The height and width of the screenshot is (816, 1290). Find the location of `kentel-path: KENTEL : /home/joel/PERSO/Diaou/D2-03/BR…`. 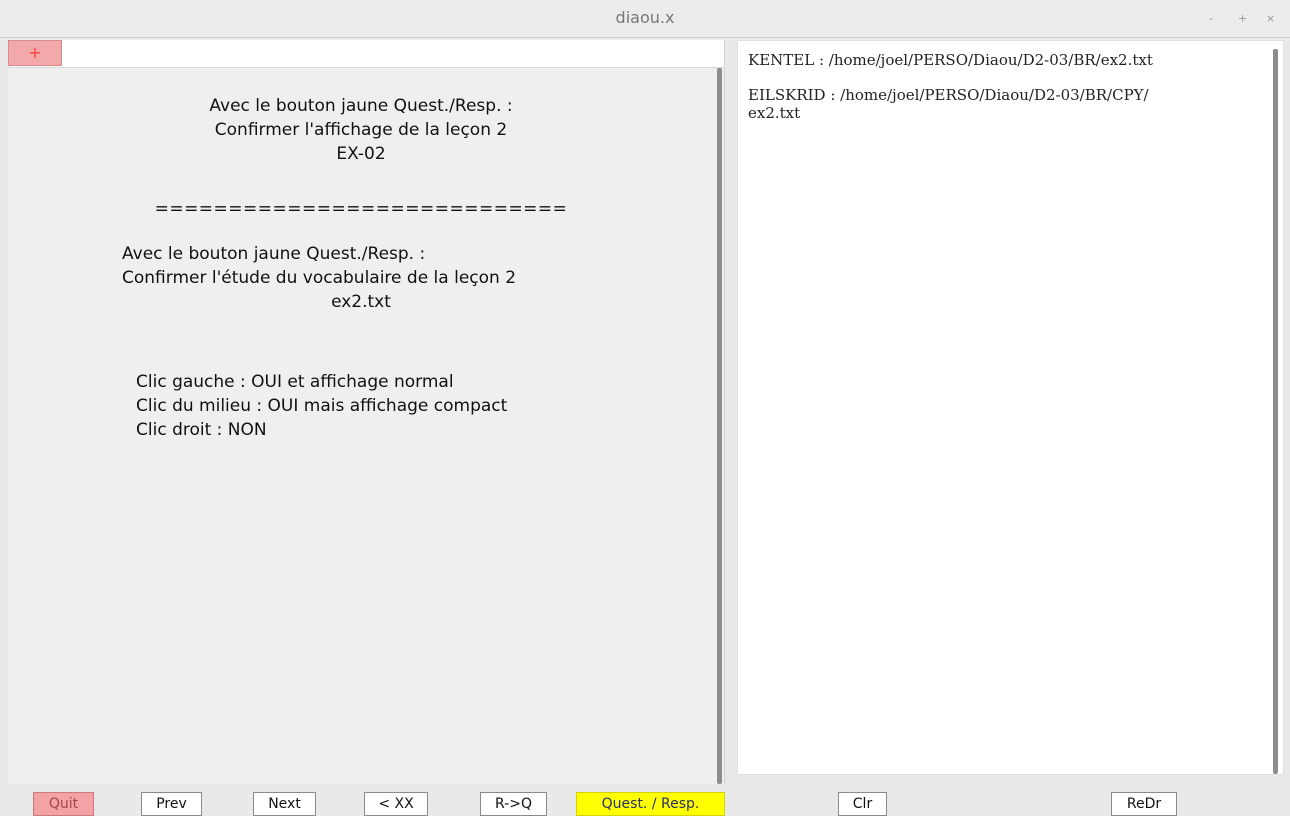

kentel-path: KENTEL : /home/joel/PERSO/Diaou/D2-03/BR… is located at coordinates (950, 60).